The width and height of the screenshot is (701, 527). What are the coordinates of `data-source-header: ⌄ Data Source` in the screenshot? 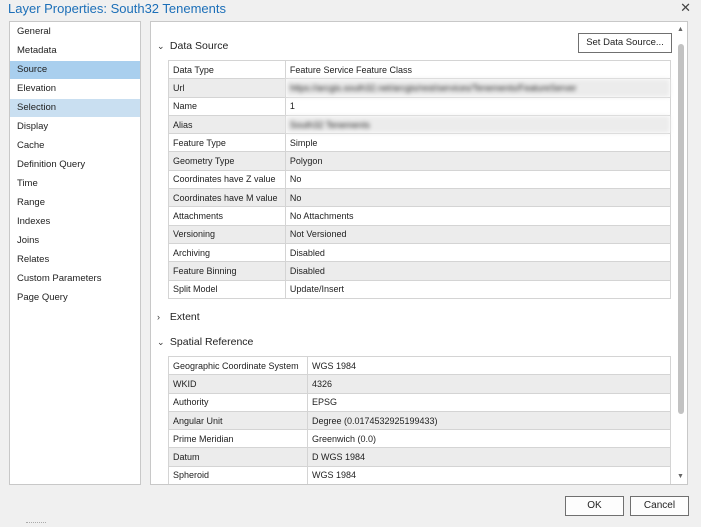 It's located at (192, 46).